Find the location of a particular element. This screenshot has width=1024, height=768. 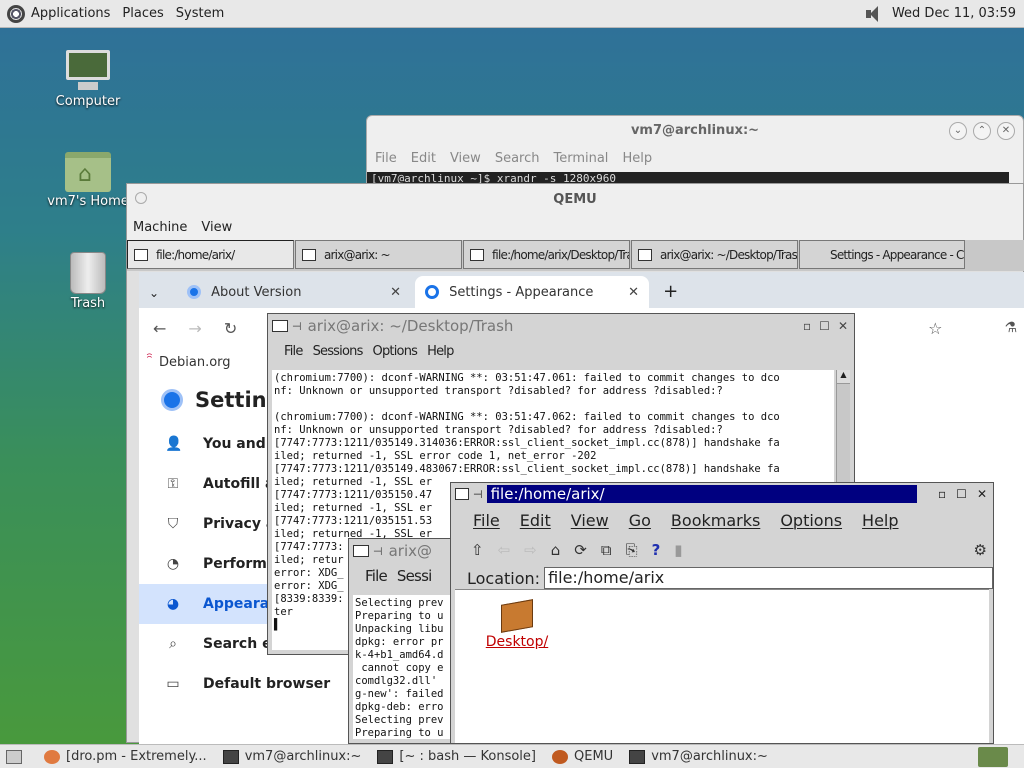

konq-menu-help: Help is located at coordinates (880, 520).